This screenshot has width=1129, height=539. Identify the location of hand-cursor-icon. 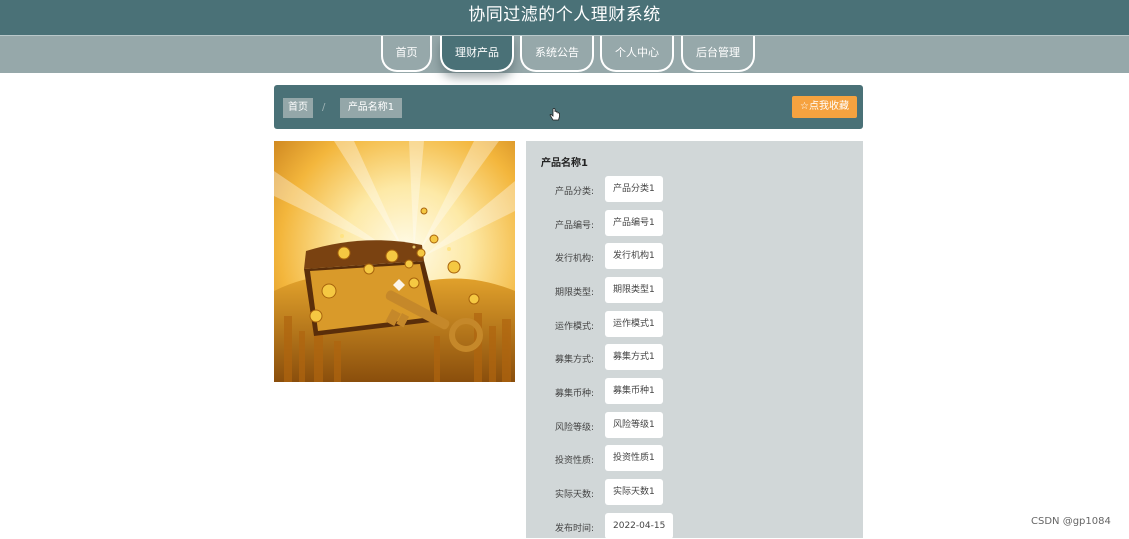
(554, 114).